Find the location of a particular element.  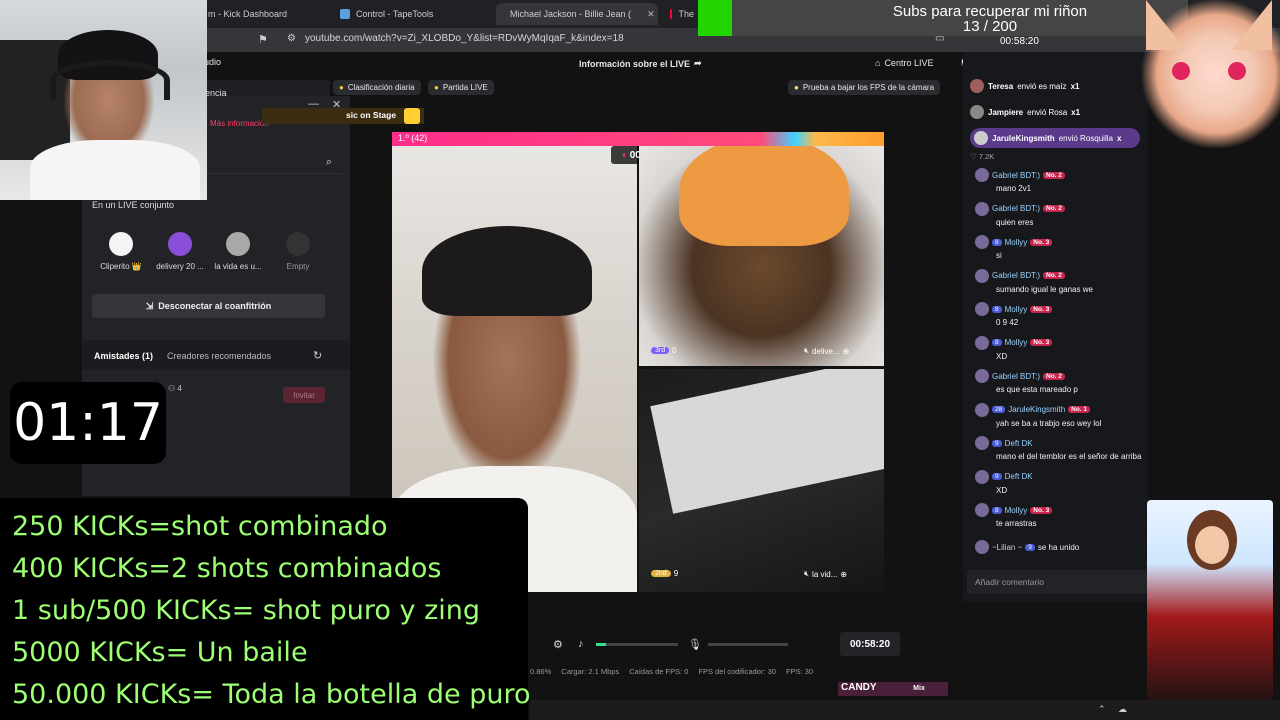

guest-3-controls: 🔇︎ la vid... ⊕ is located at coordinates (825, 574).